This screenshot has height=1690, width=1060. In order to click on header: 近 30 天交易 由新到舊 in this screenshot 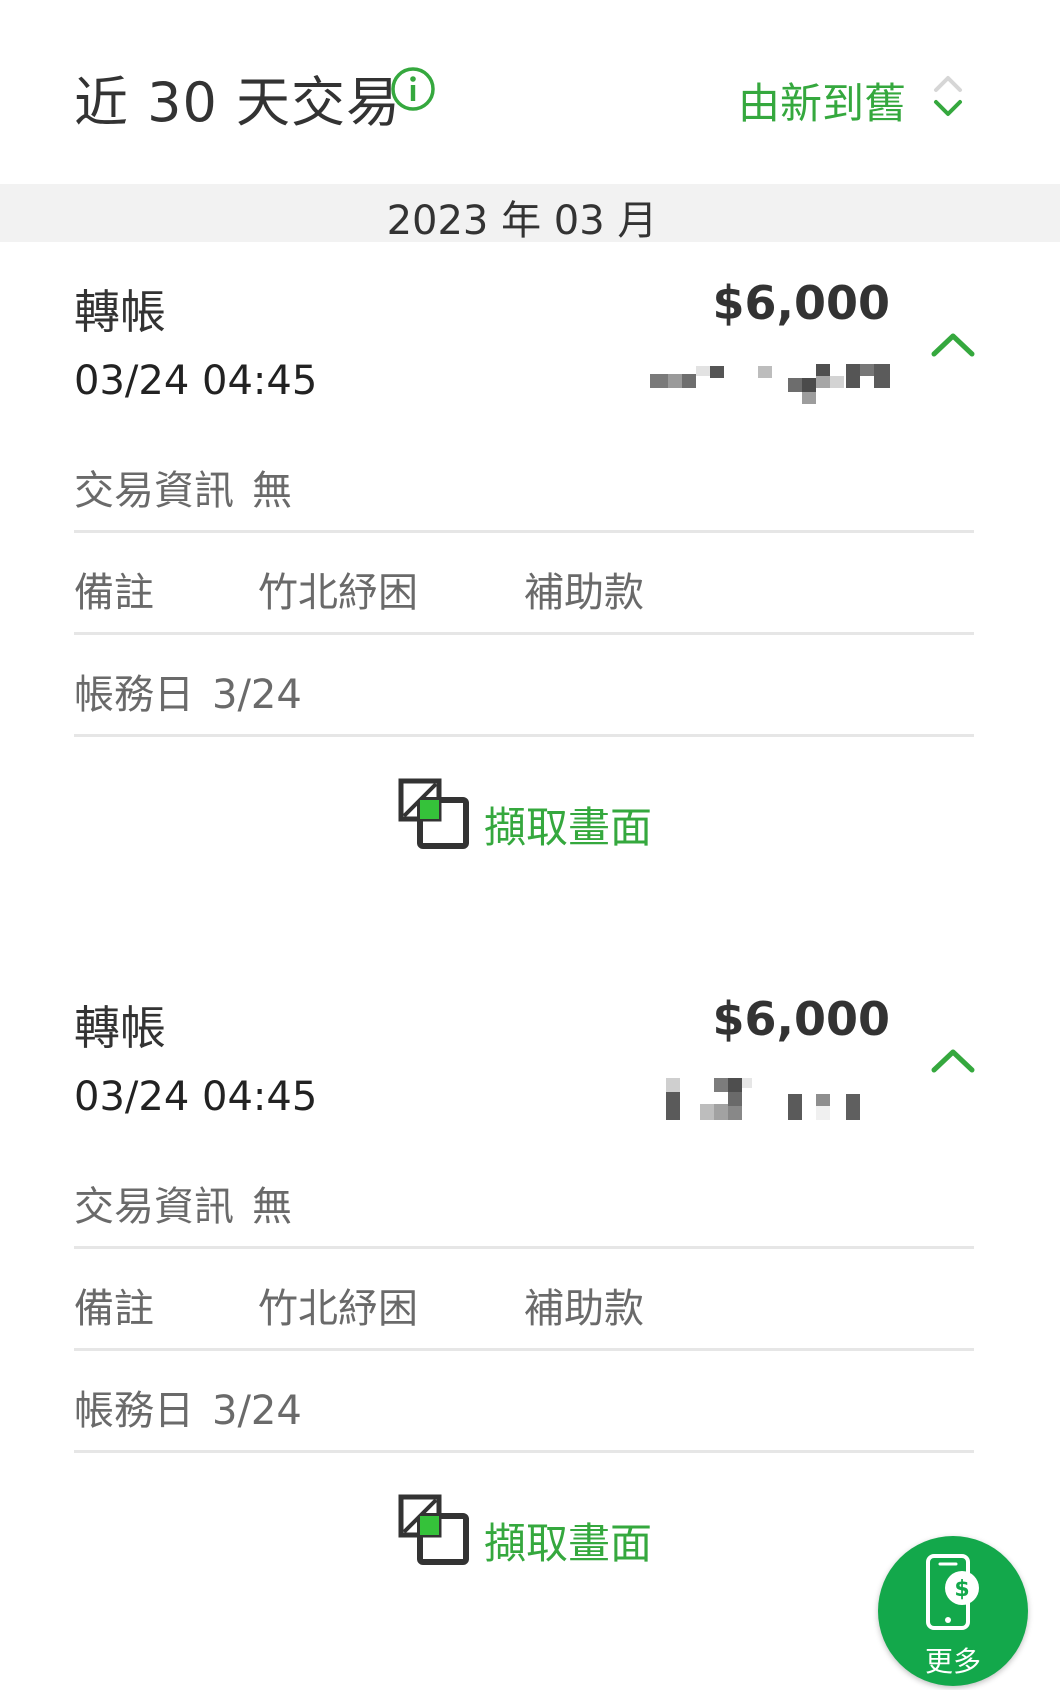, I will do `click(530, 92)`.